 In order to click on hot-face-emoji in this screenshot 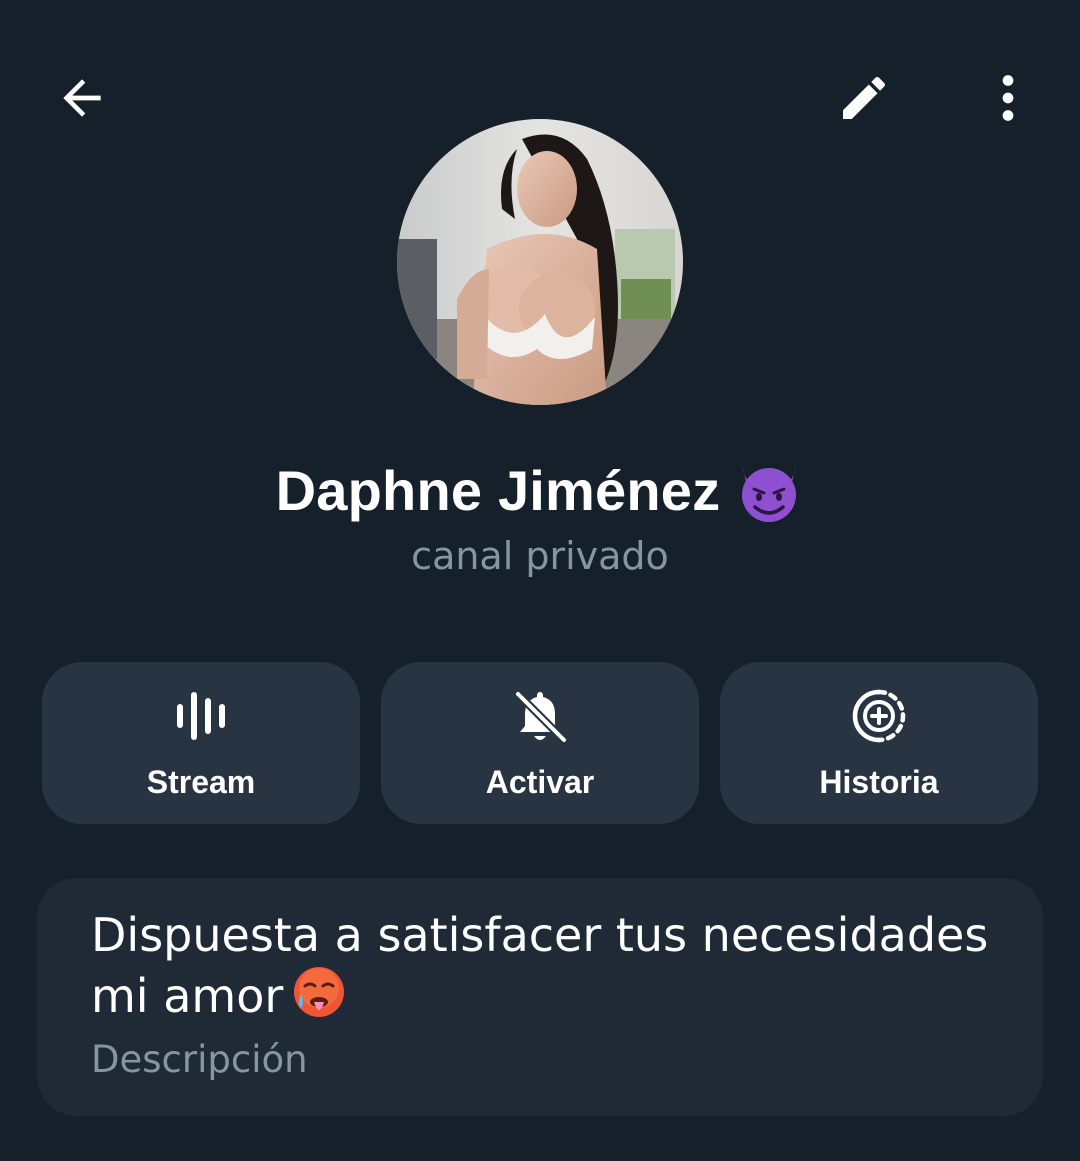, I will do `click(319, 992)`.